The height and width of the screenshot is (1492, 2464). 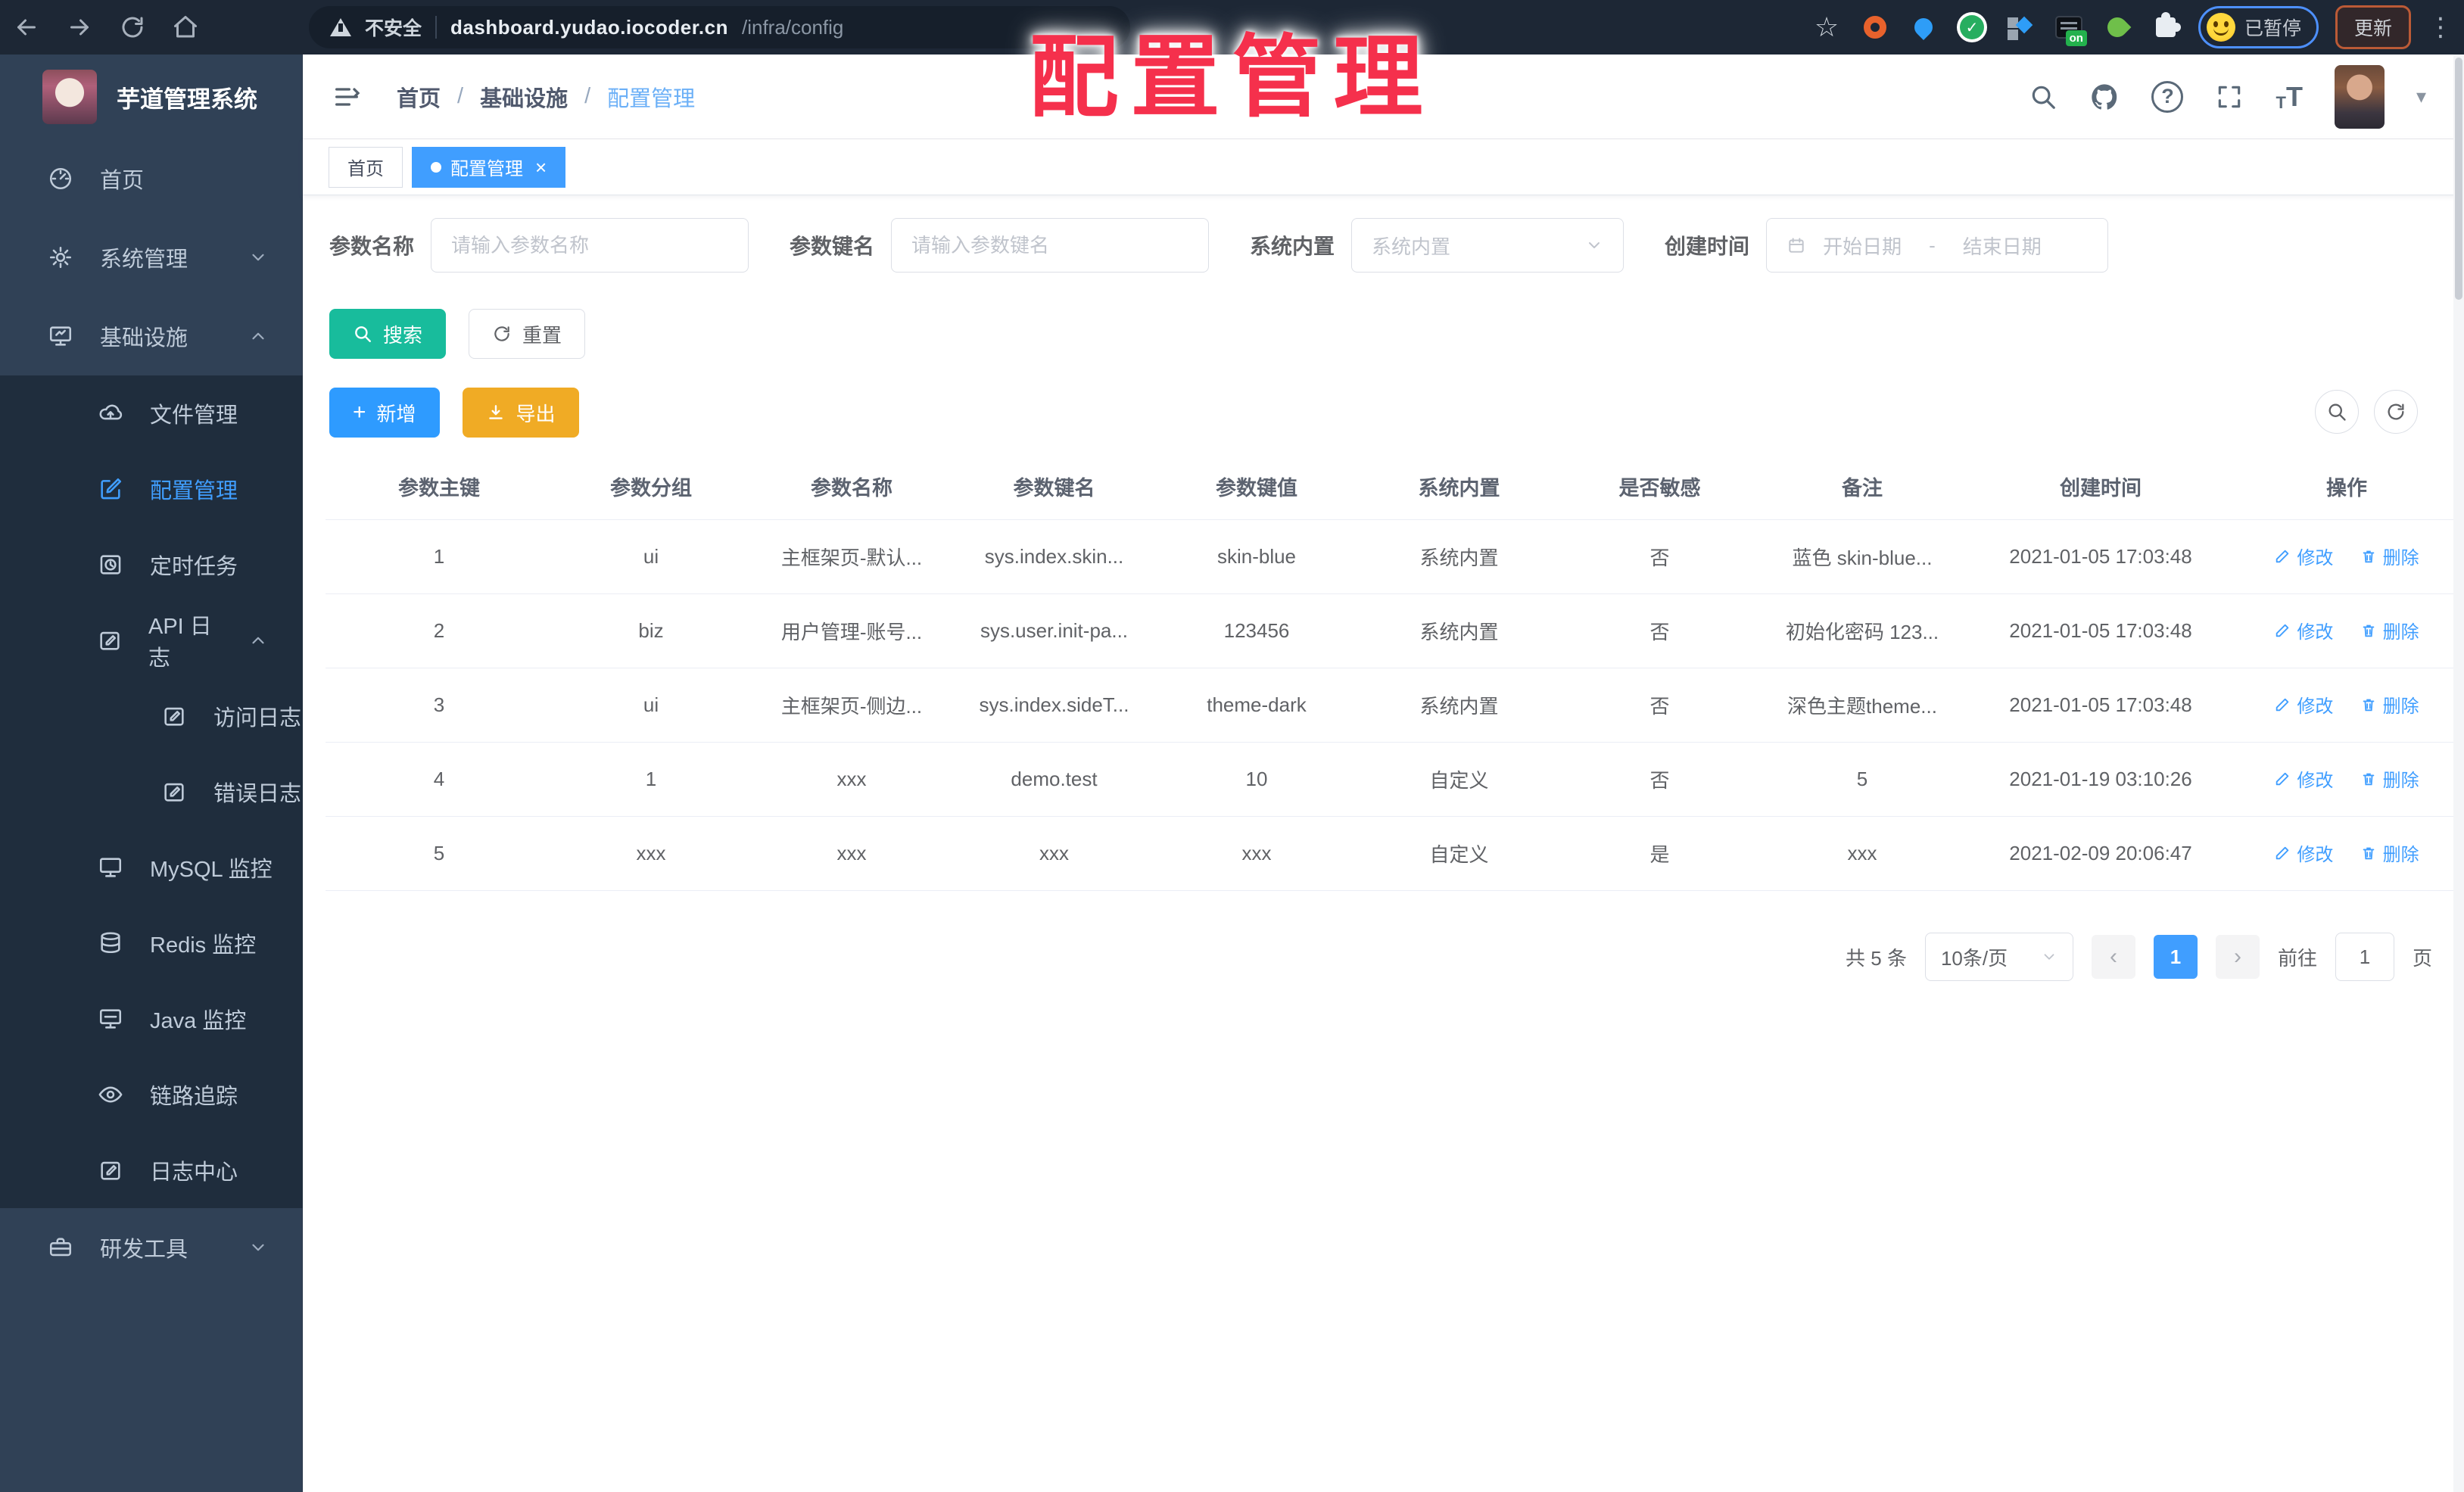 I want to click on sidebar-item-mysql-monitor: MySQL 监控, so click(x=151, y=867).